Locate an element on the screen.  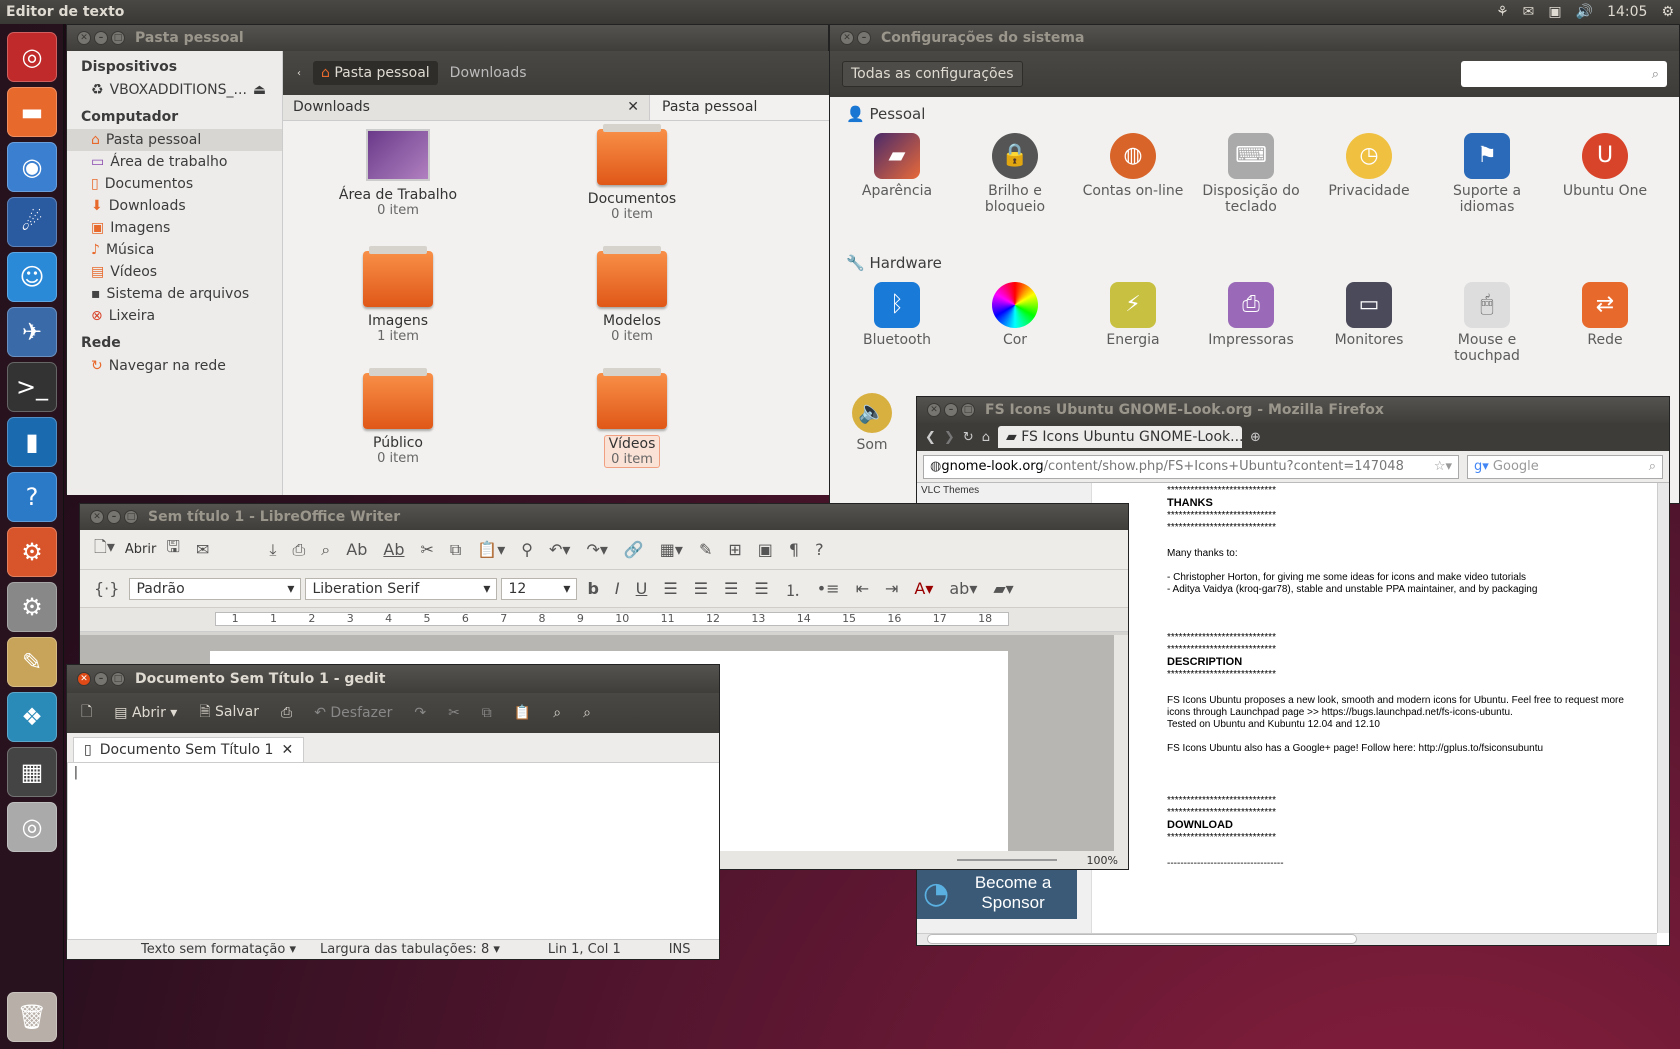
system-settings-icon: ⚙ is located at coordinates (32, 607).